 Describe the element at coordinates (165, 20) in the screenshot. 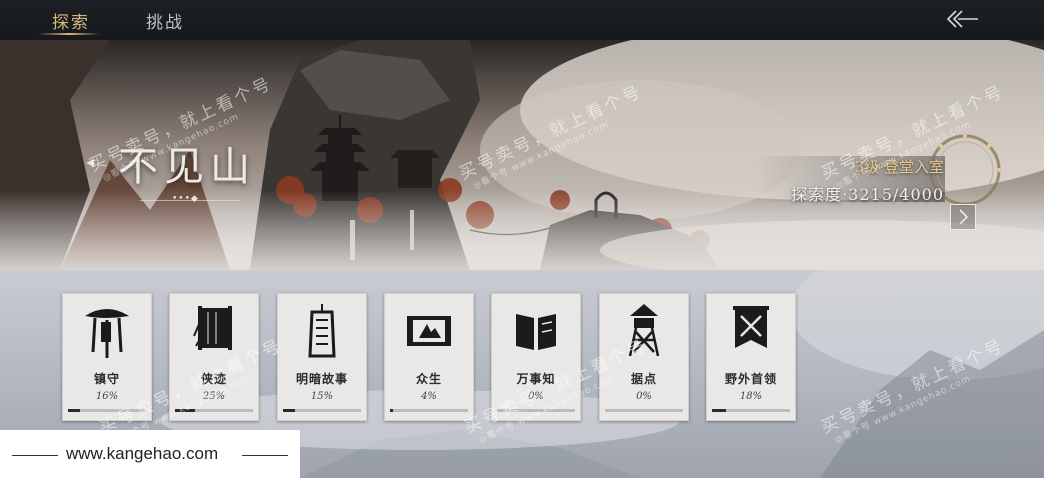

I see `tab-challenge: 挑战` at that location.